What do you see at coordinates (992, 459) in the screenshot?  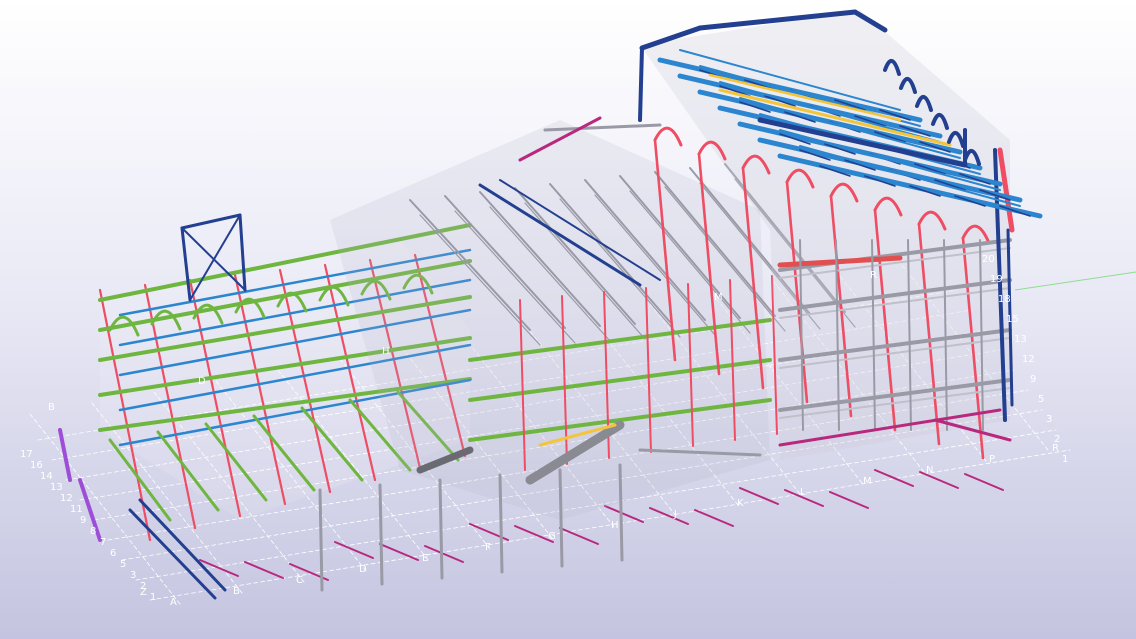 I see `grid-label-p: P` at bounding box center [992, 459].